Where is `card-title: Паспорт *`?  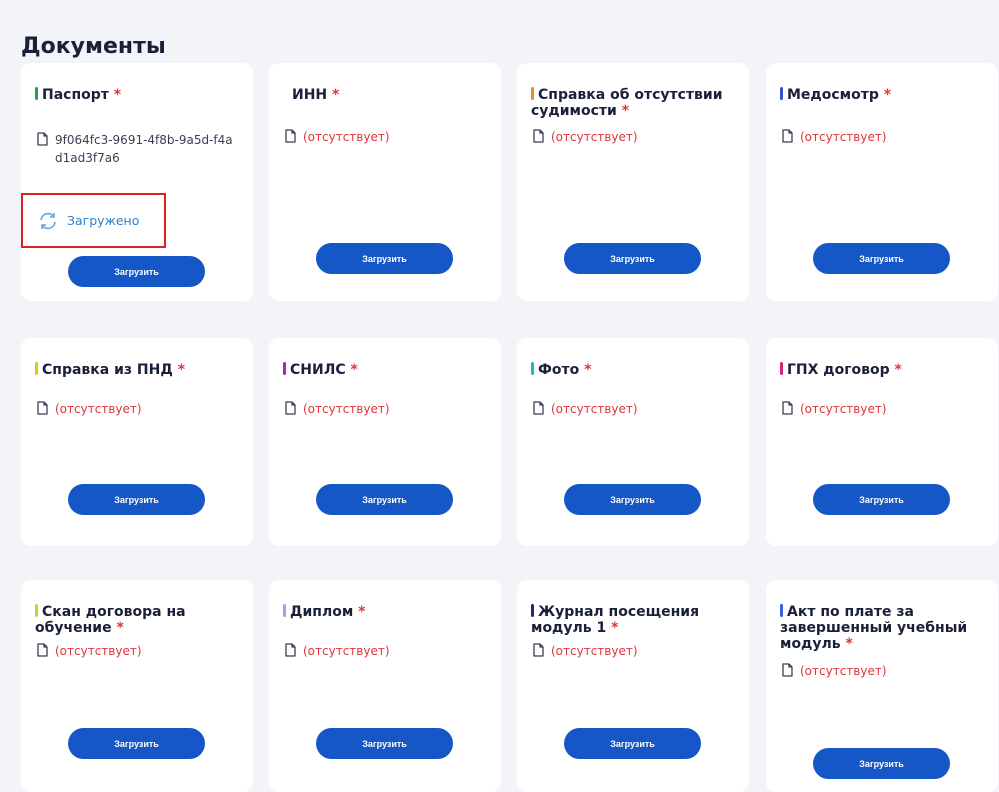 card-title: Паспорт * is located at coordinates (137, 95).